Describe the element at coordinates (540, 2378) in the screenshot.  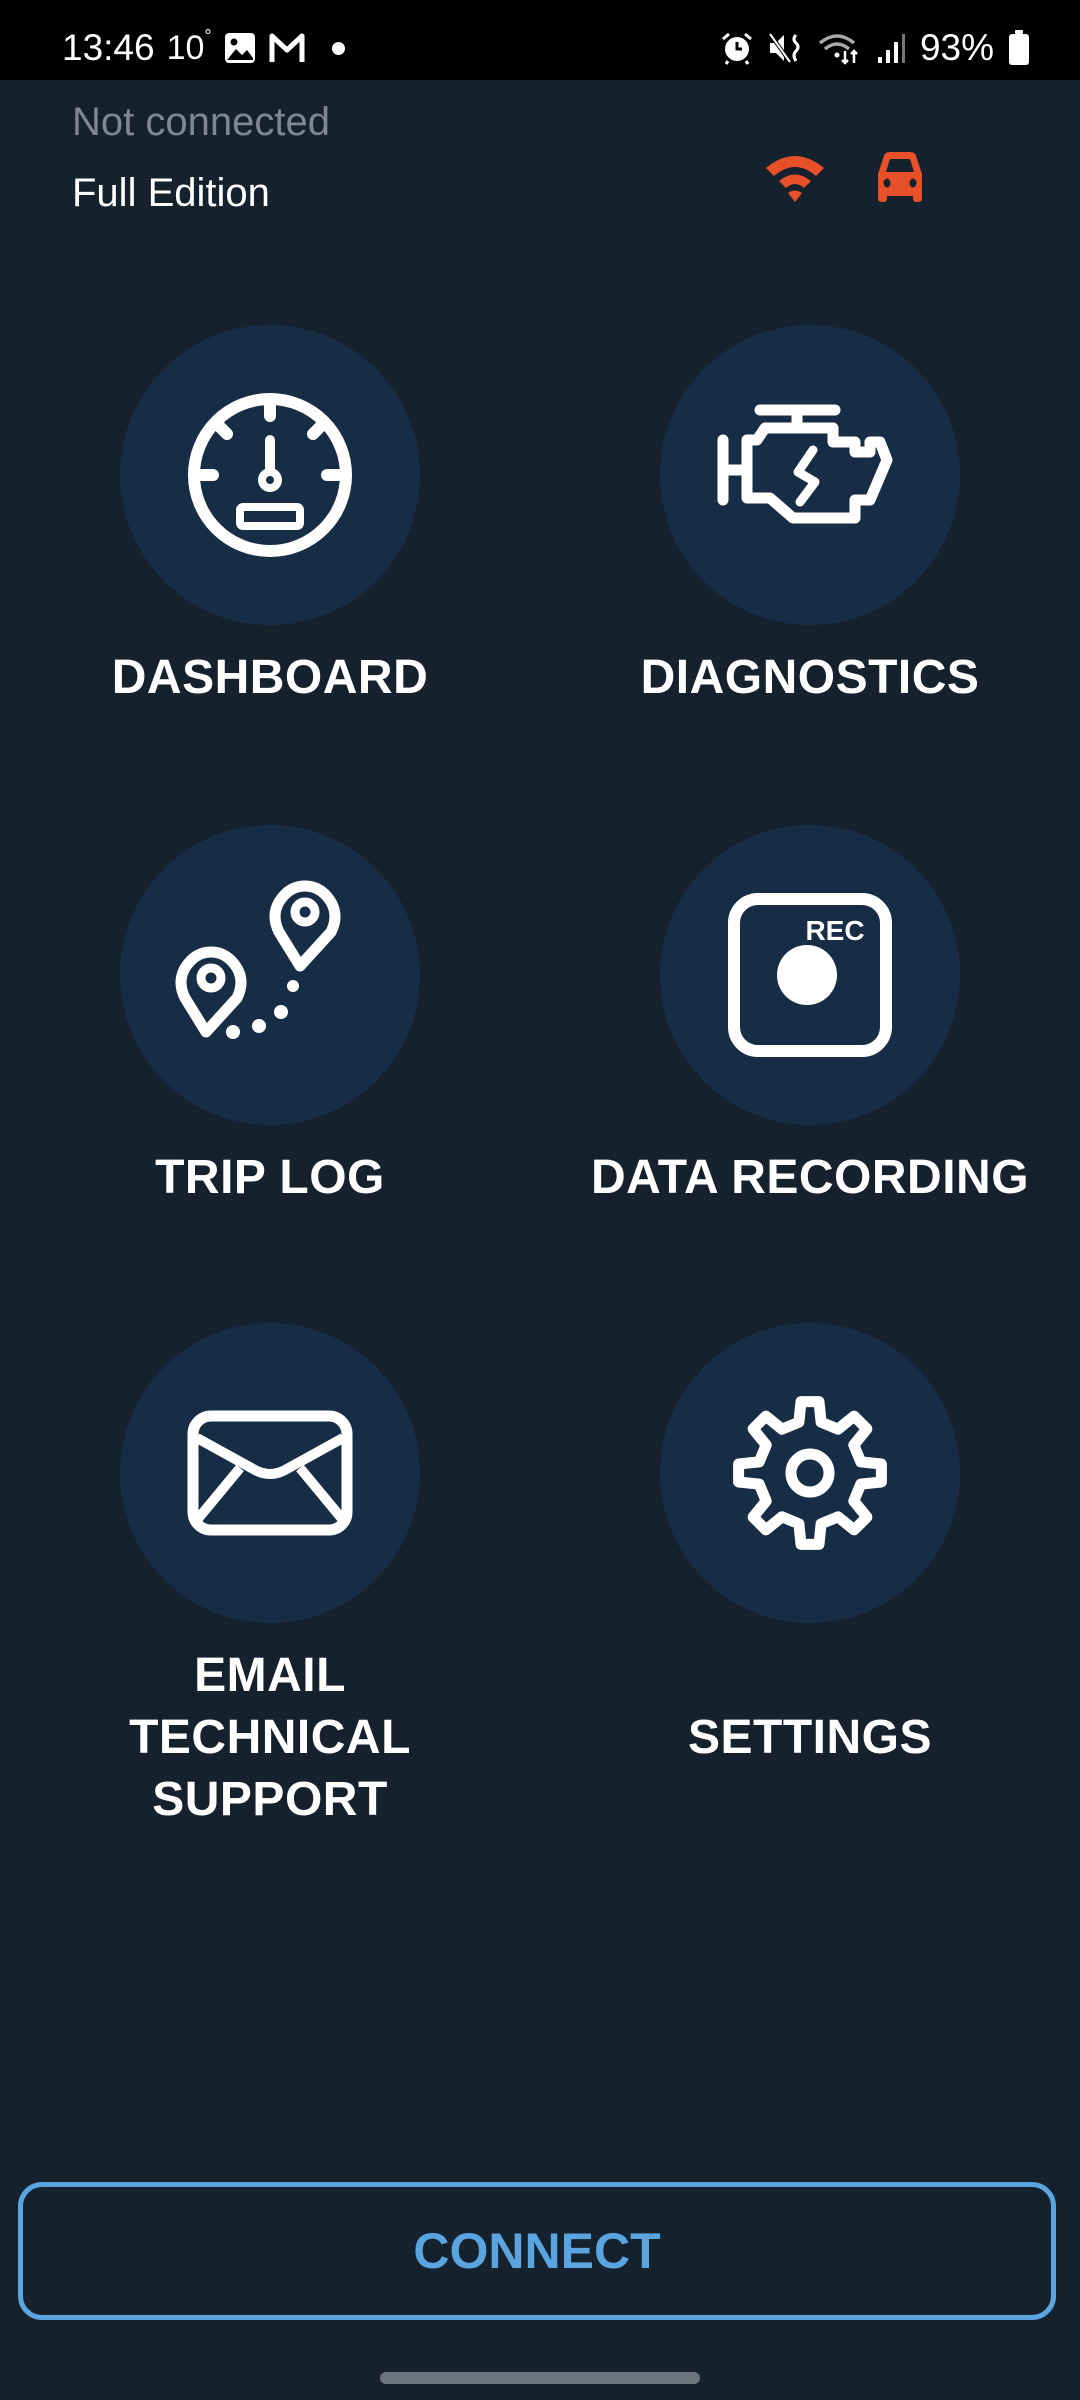
I see `gesture-home-bar` at that location.